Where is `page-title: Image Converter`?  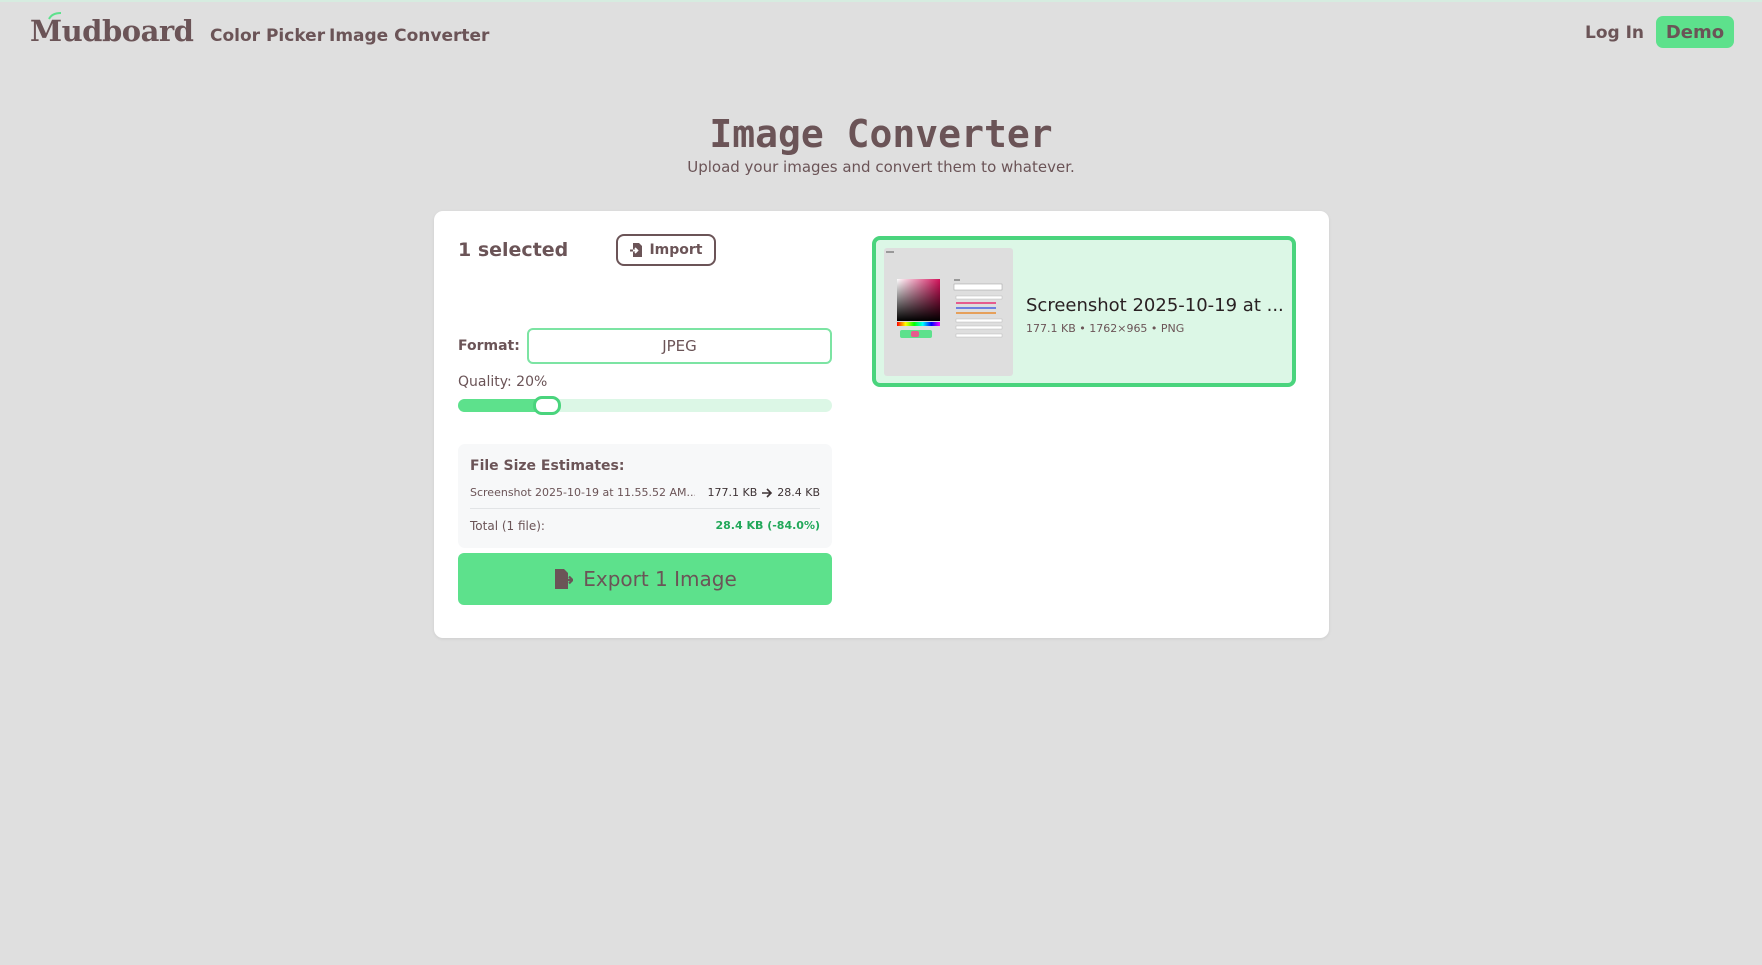 page-title: Image Converter is located at coordinates (881, 134).